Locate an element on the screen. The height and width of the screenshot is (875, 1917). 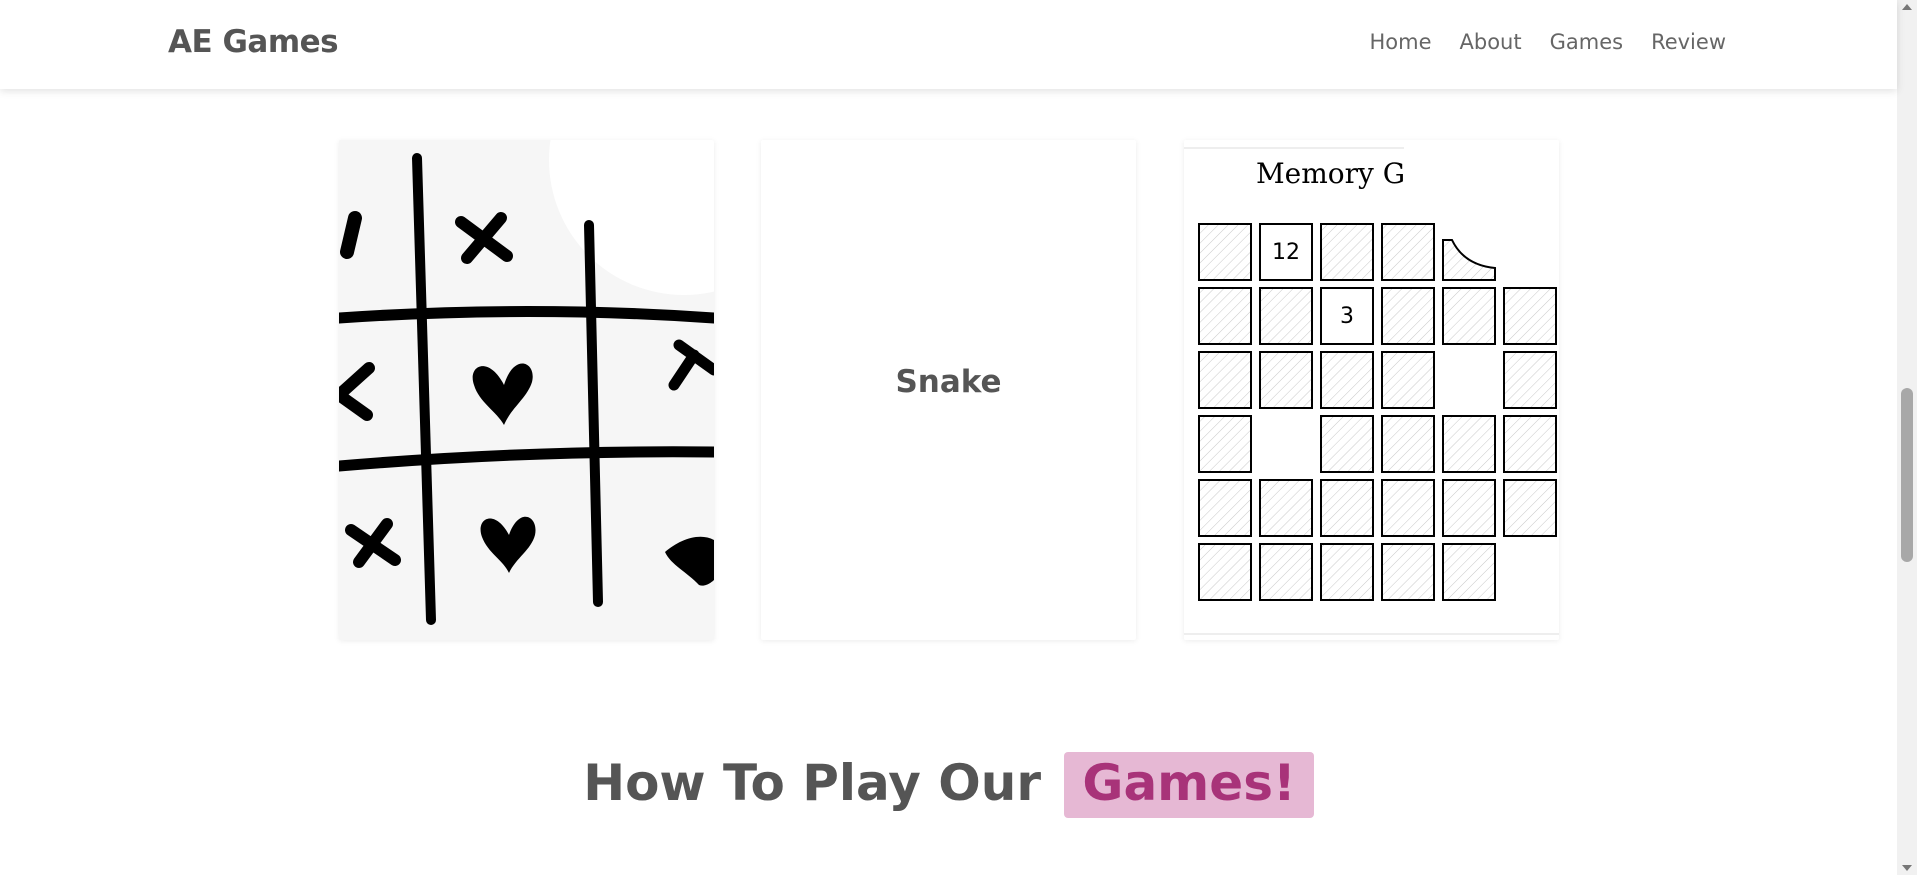
memory-image: Memory G 12 3 is located at coordinates (1371, 390).